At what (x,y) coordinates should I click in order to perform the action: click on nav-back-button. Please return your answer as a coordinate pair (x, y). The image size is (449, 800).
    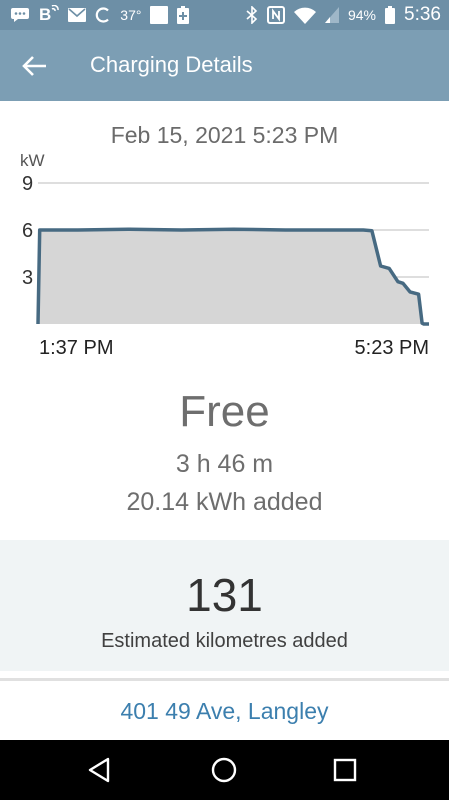
    Looking at the image, I should click on (100, 770).